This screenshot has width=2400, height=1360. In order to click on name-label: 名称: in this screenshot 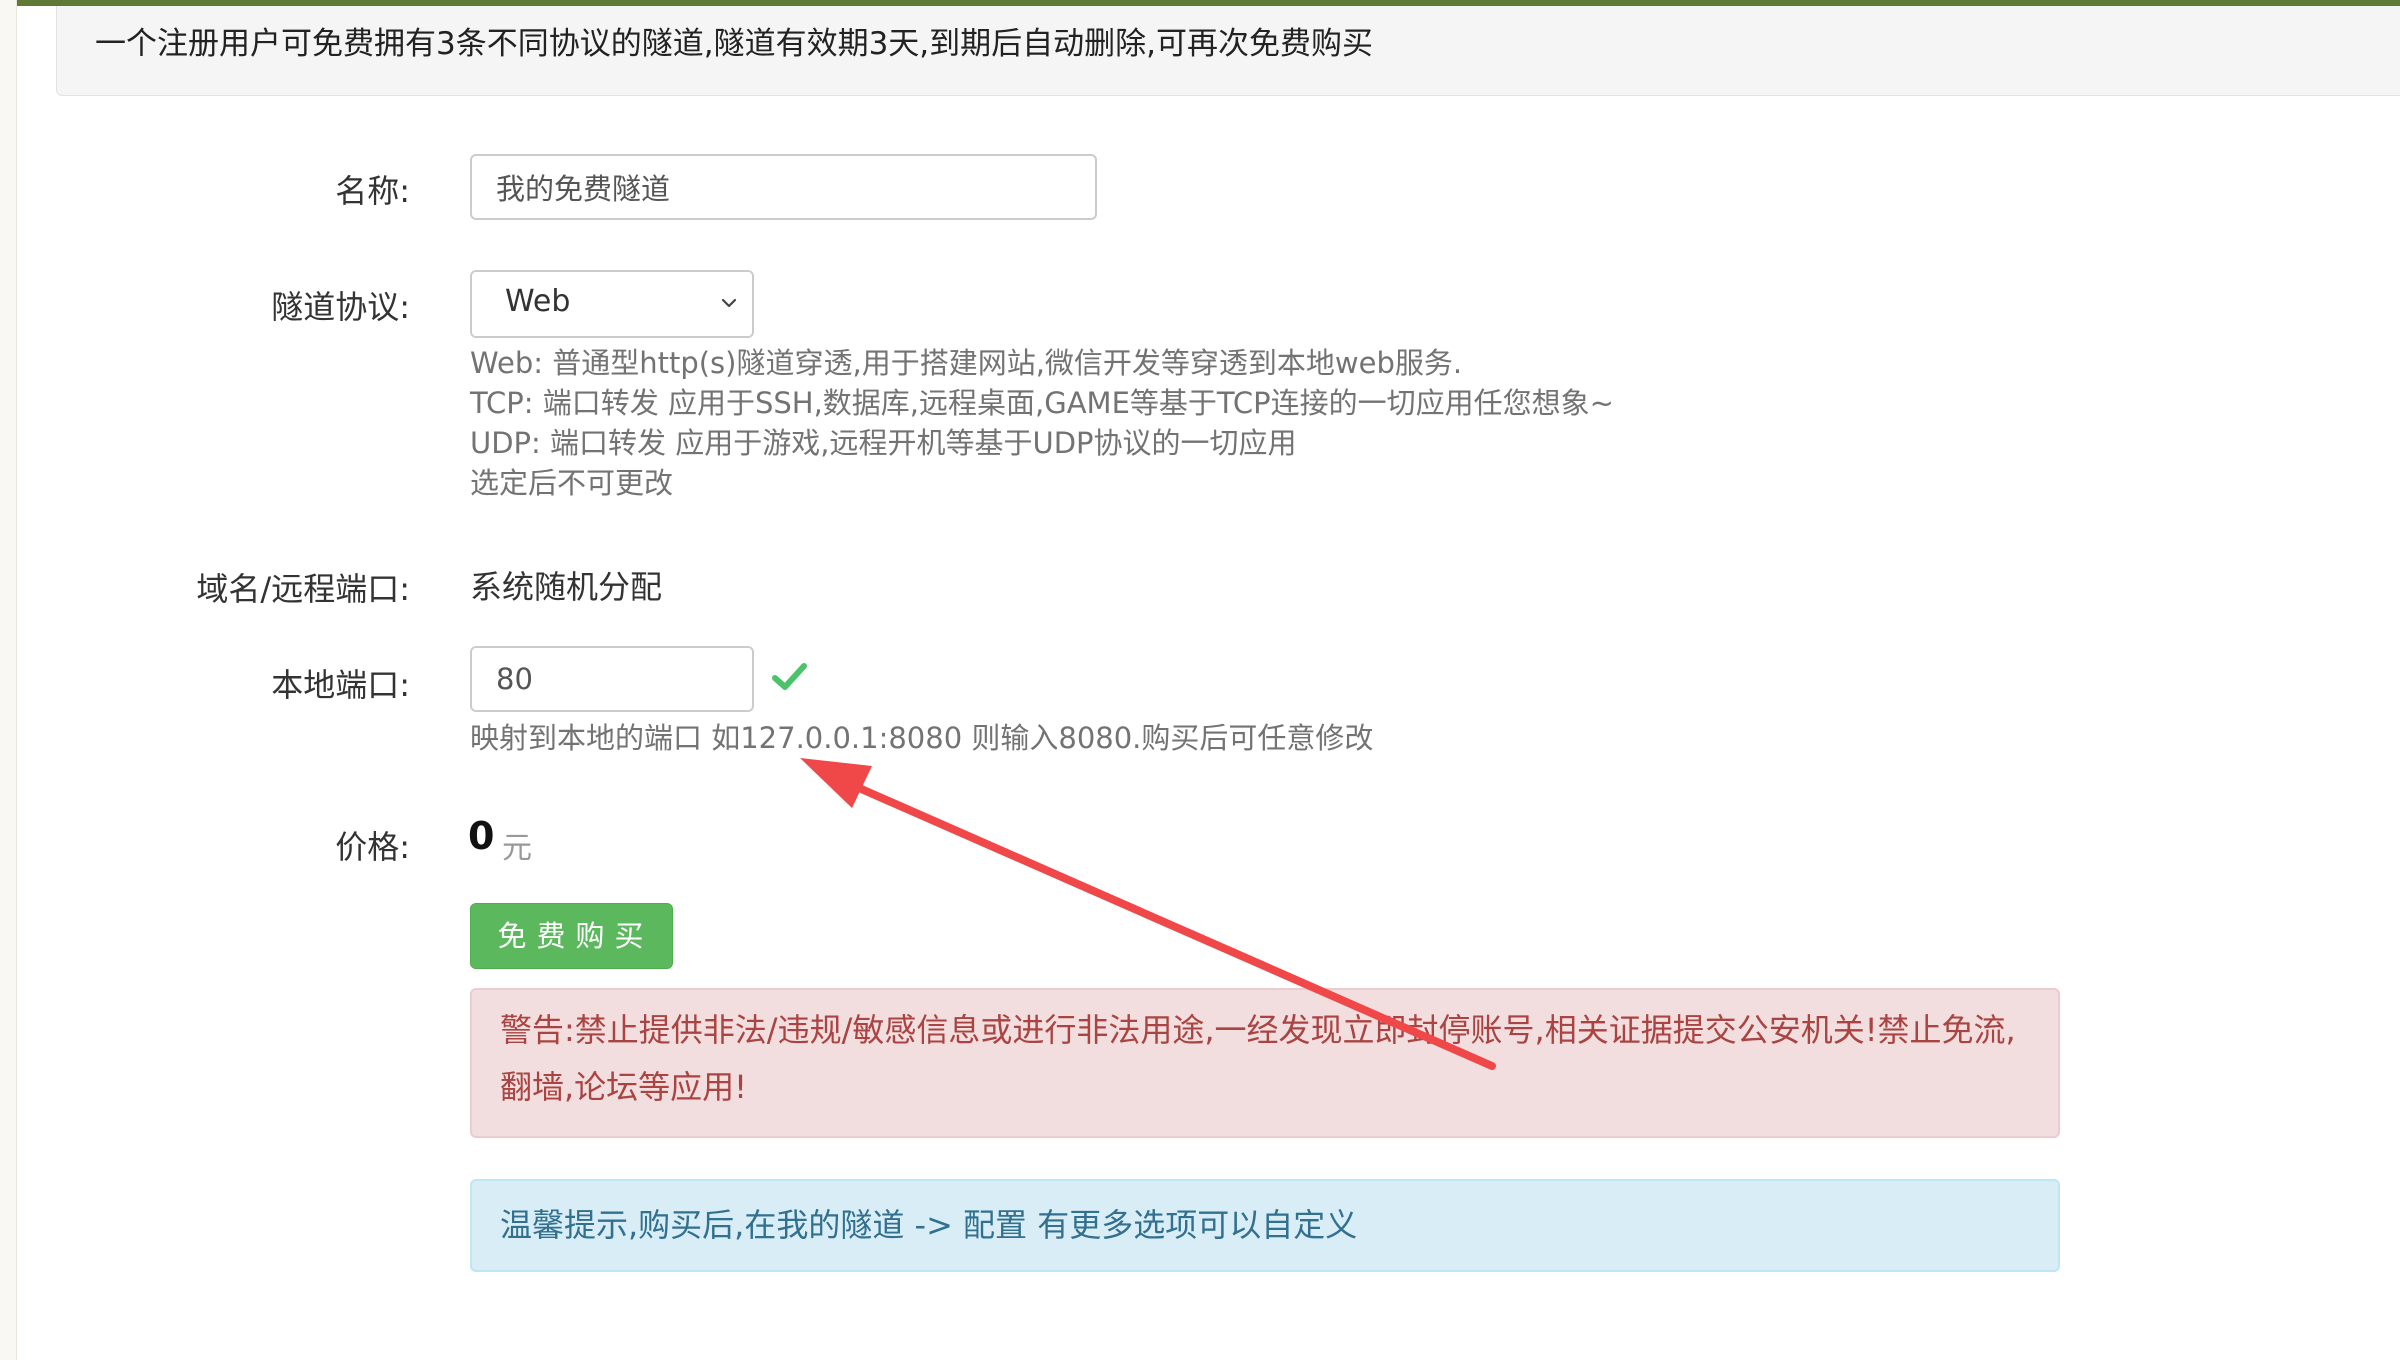, I will do `click(372, 191)`.